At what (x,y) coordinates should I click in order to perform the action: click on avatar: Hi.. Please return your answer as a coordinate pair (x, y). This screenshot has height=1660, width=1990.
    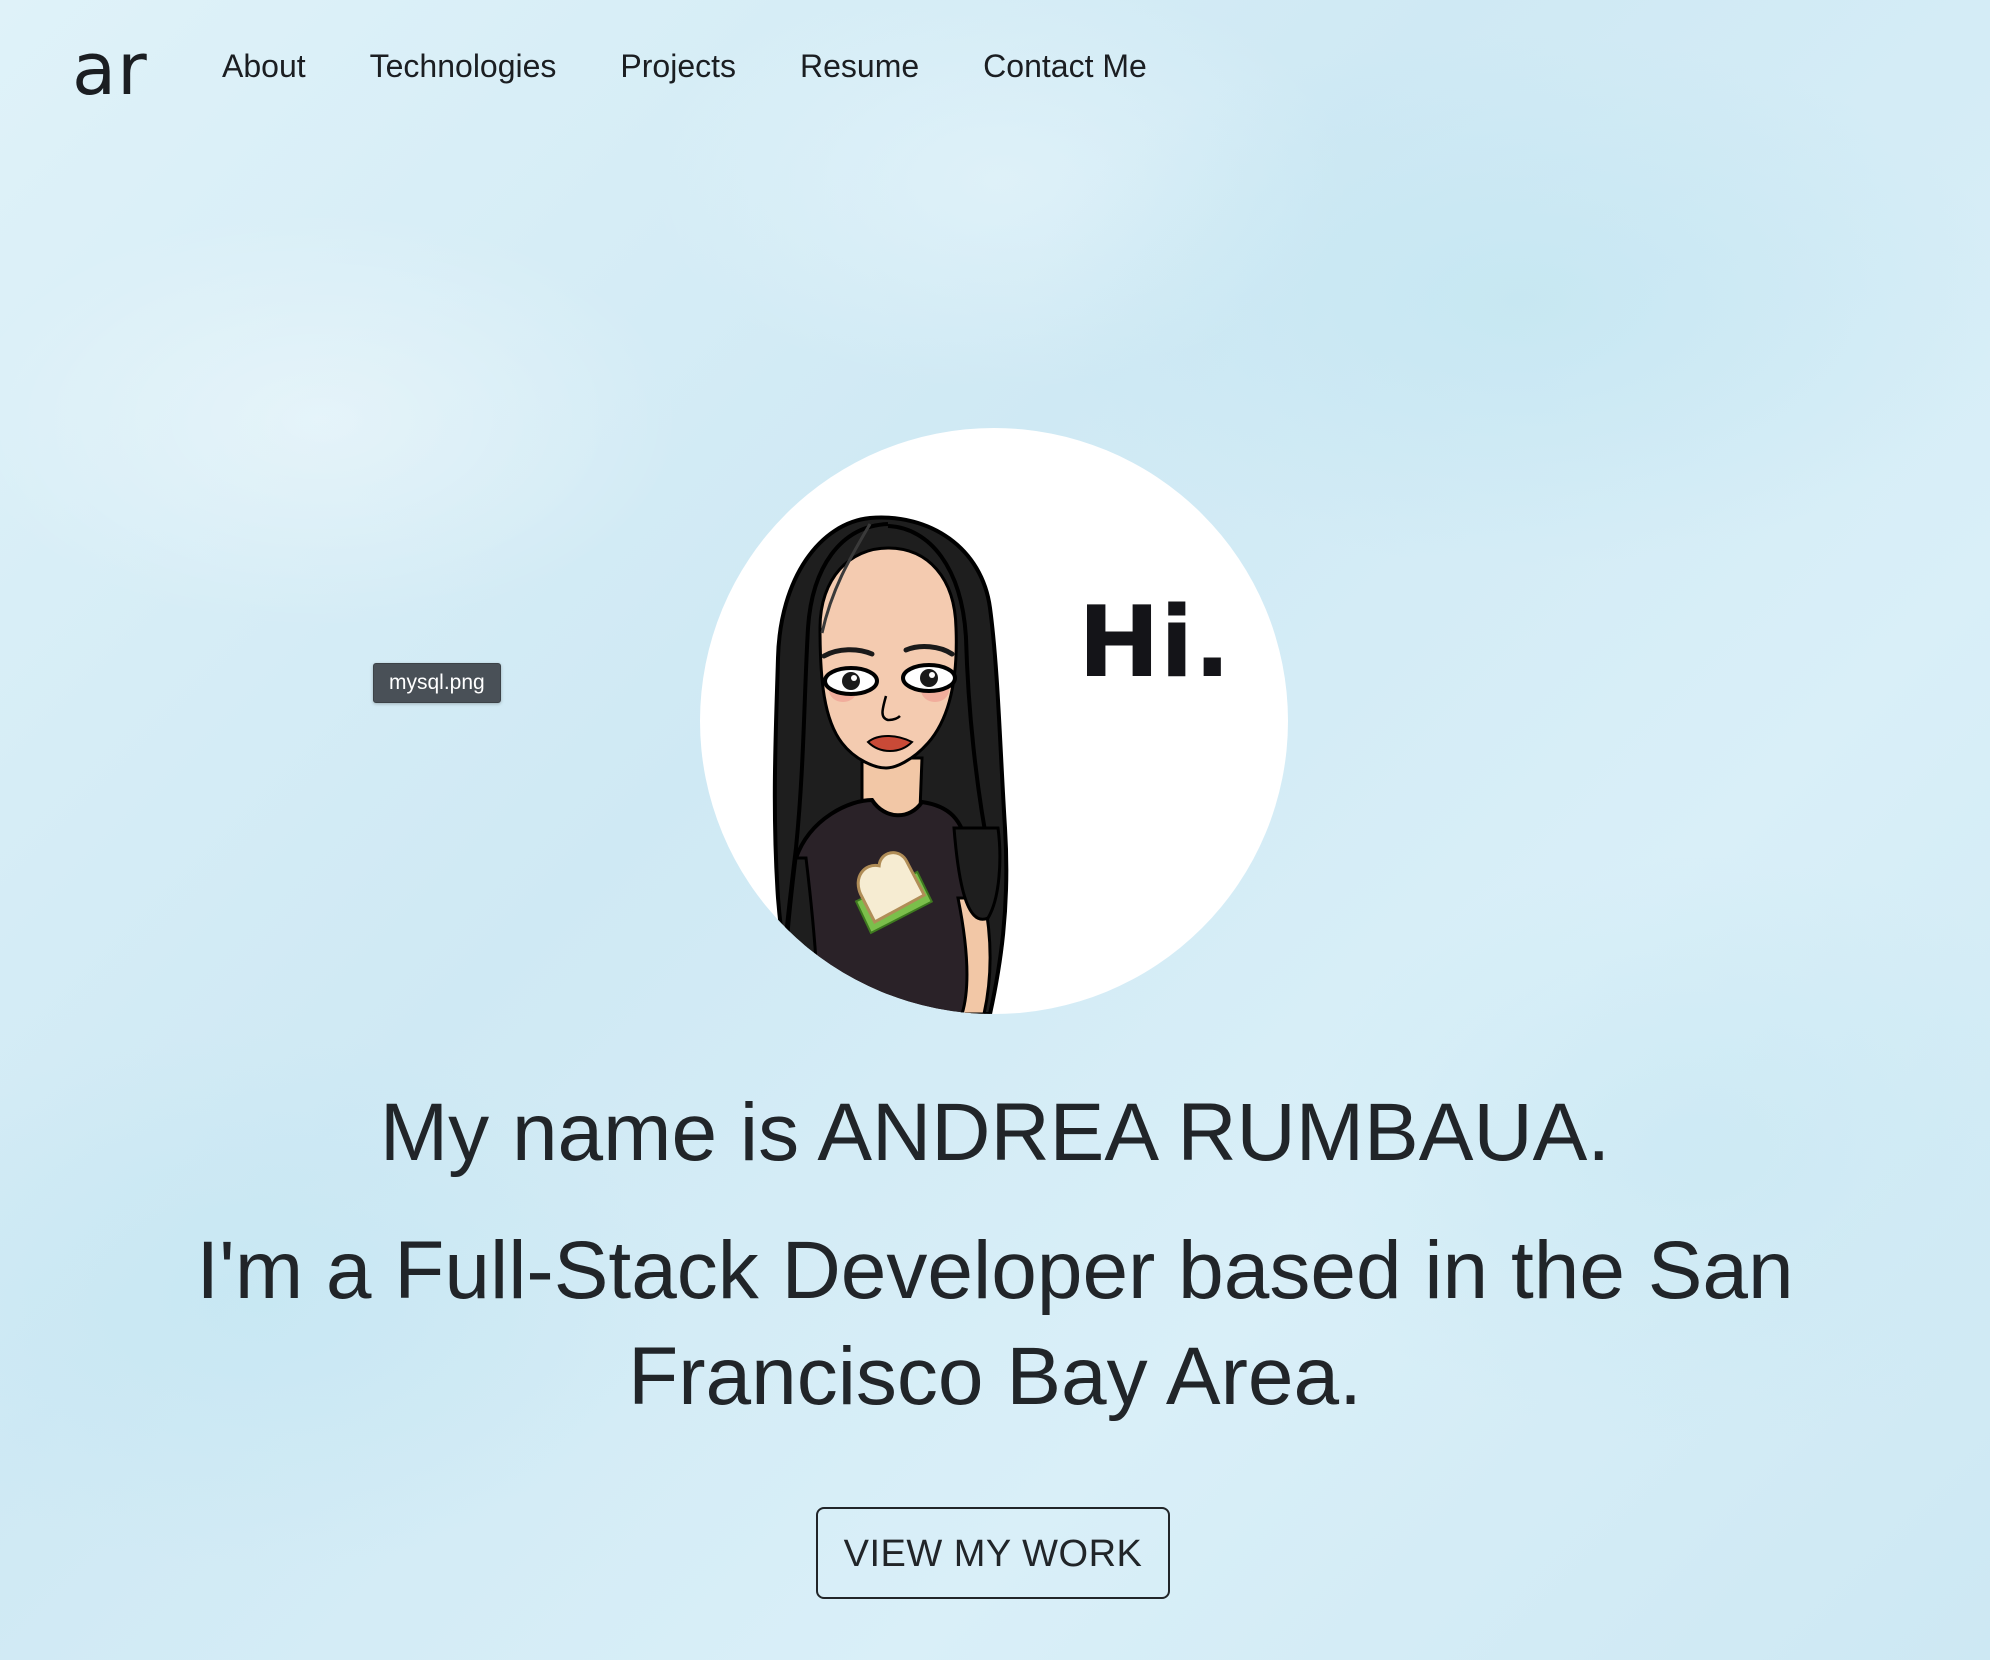
    Looking at the image, I should click on (994, 721).